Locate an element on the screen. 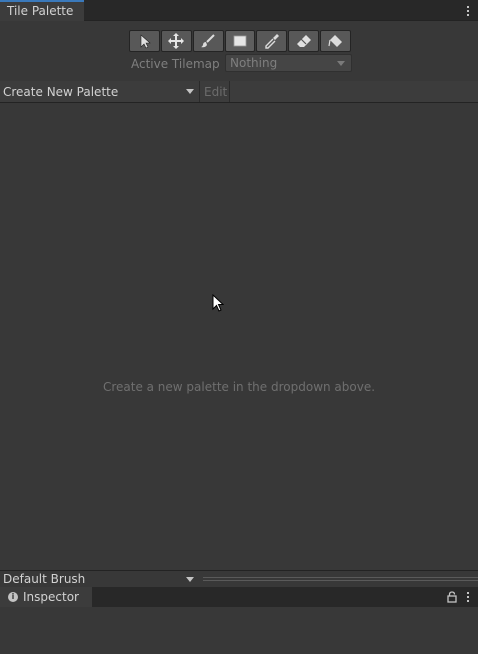  inspector-menu-icon is located at coordinates (468, 597).